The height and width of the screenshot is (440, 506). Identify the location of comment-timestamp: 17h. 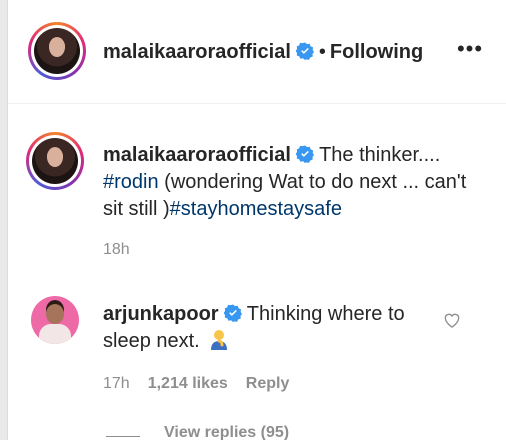
(116, 383).